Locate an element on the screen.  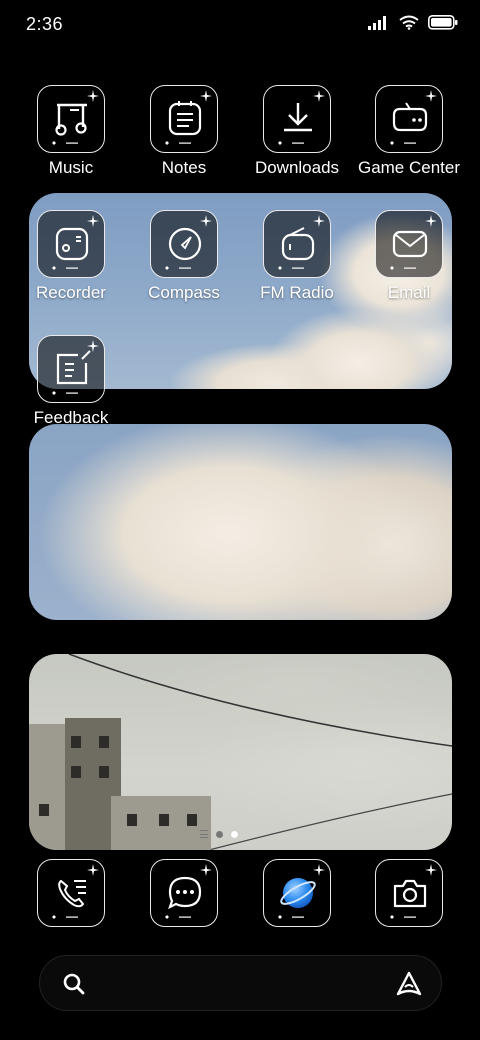
app-email: Email is located at coordinates (409, 256).